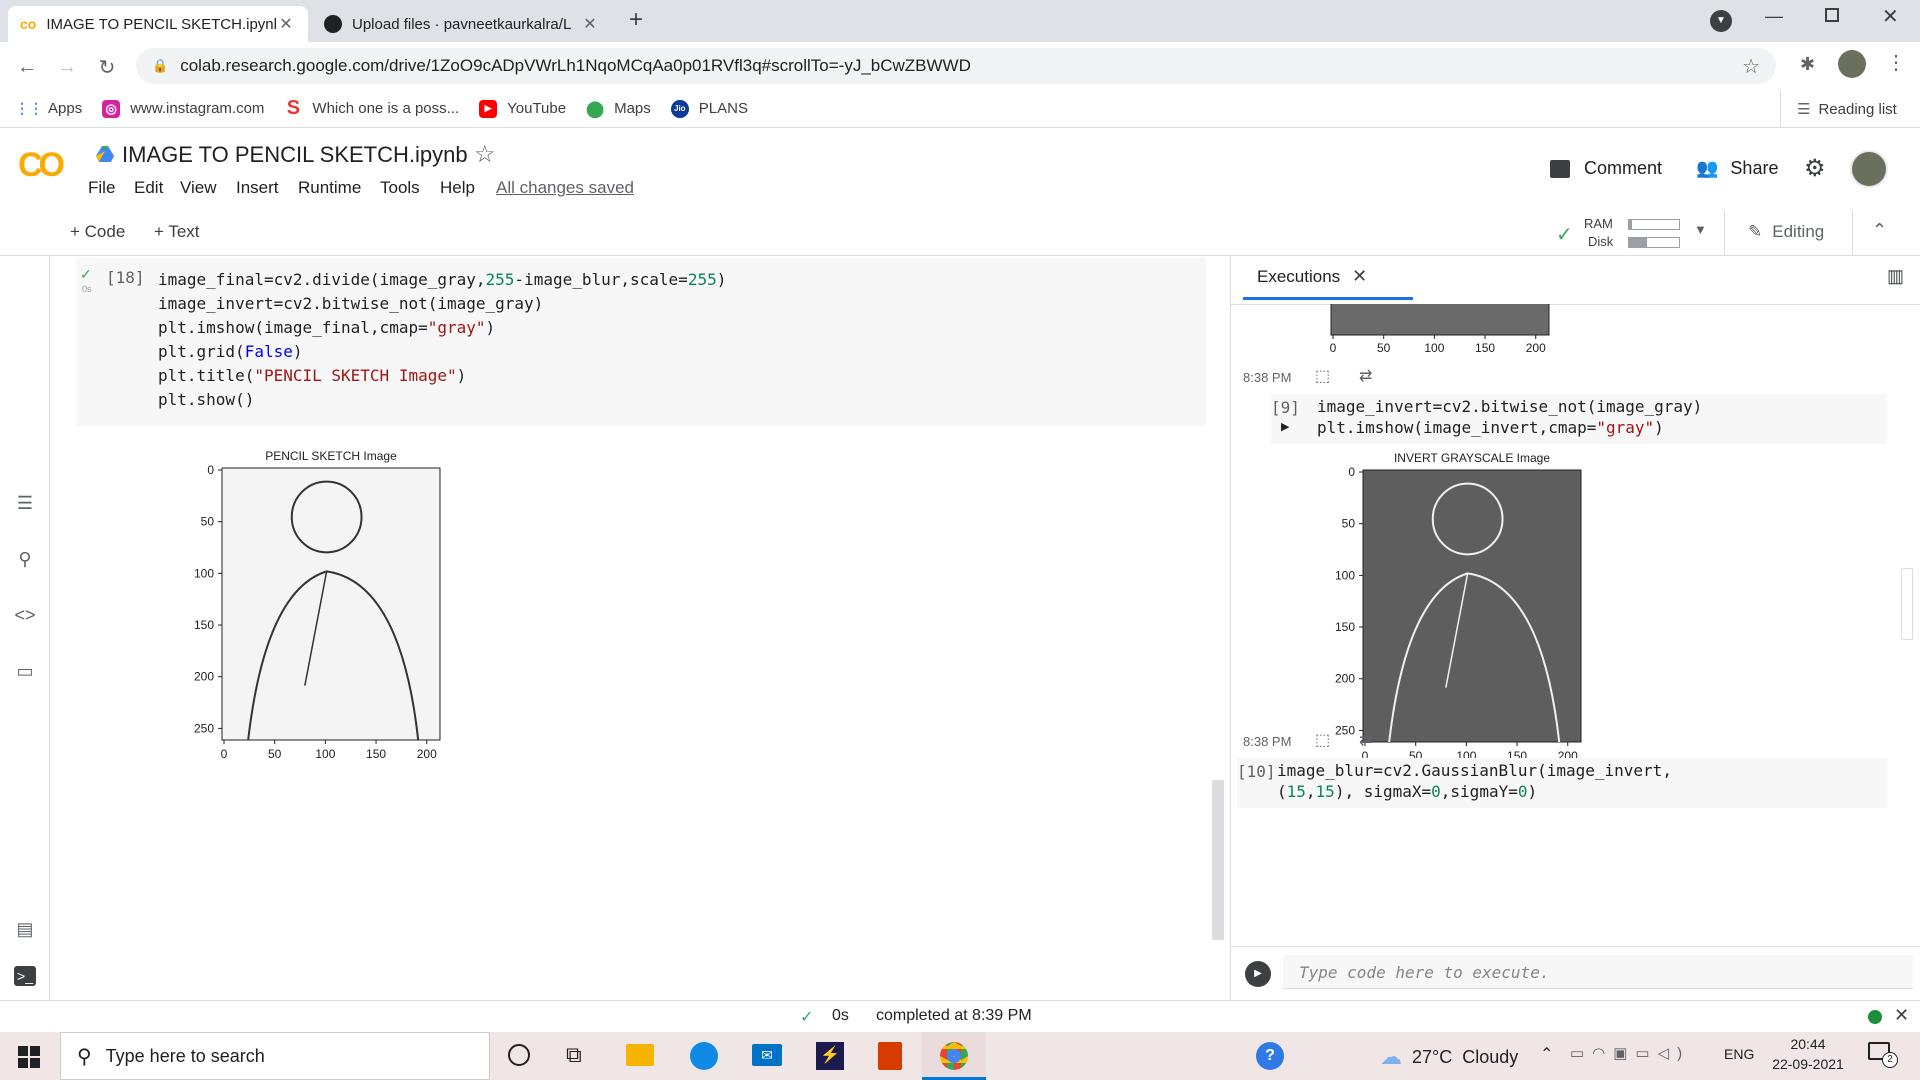 The width and height of the screenshot is (1920, 1080). What do you see at coordinates (1345, 730) in the screenshot?
I see `y-tick-label: 250` at bounding box center [1345, 730].